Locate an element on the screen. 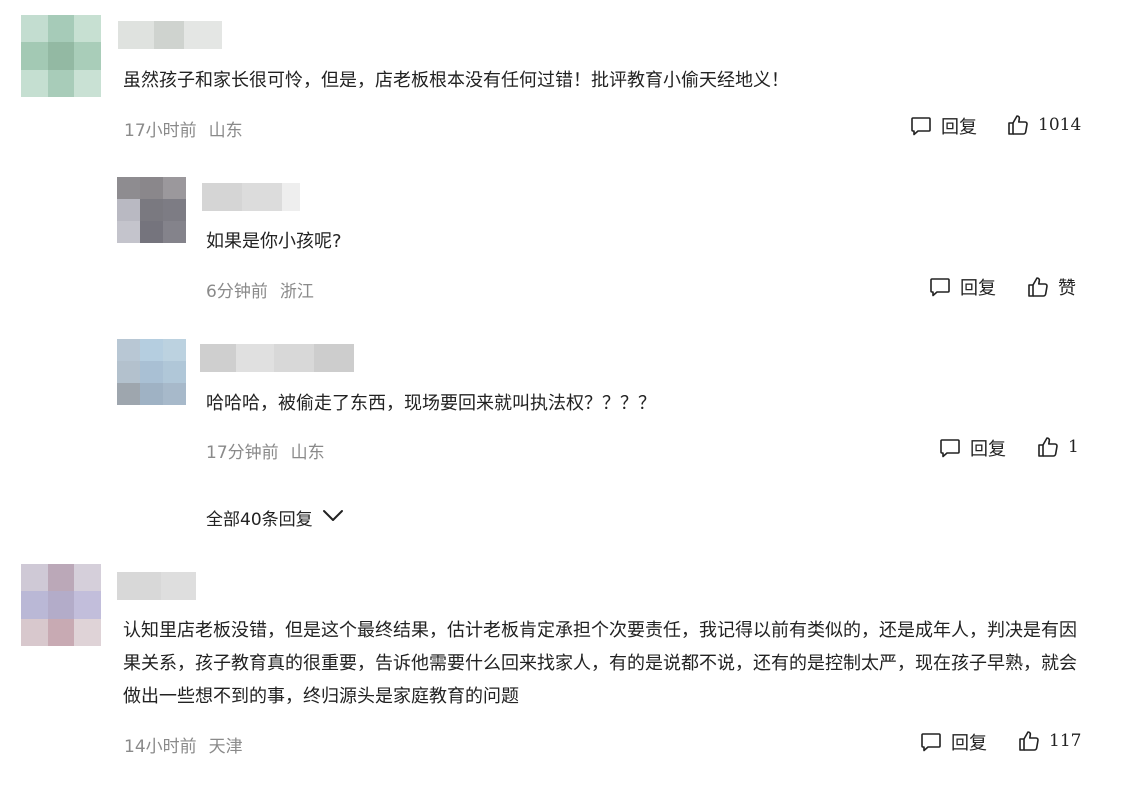 This screenshot has width=1131, height=786. location: 浙江 is located at coordinates (296, 292).